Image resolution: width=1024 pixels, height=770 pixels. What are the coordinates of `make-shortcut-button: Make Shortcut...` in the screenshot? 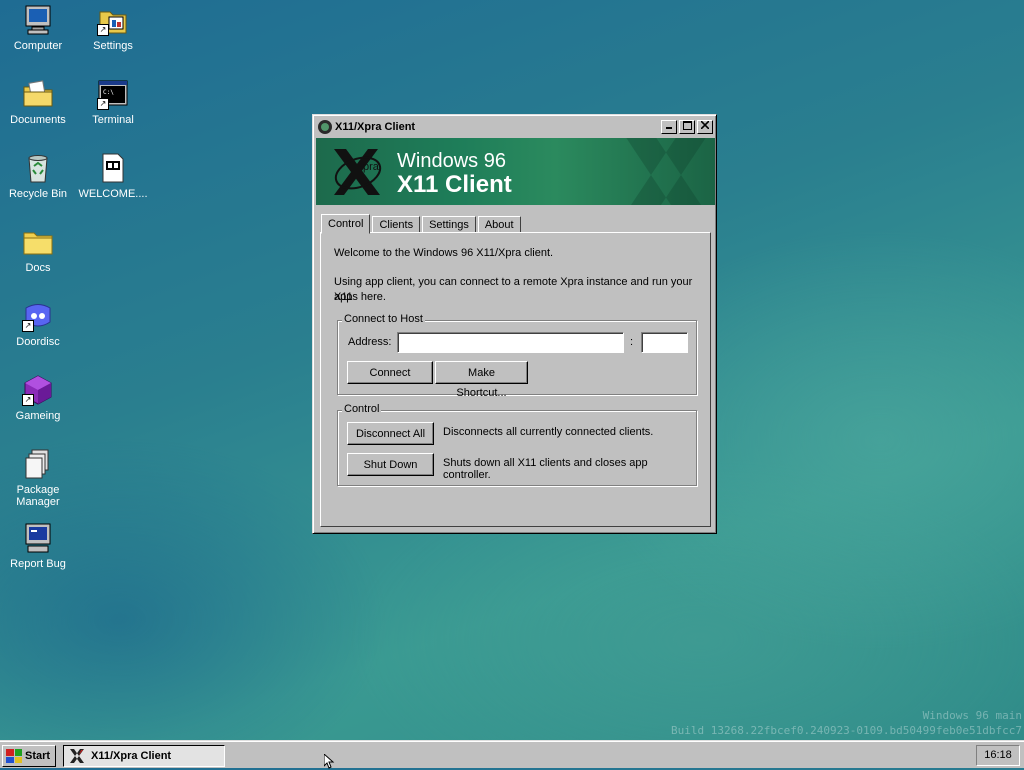 It's located at (481, 380).